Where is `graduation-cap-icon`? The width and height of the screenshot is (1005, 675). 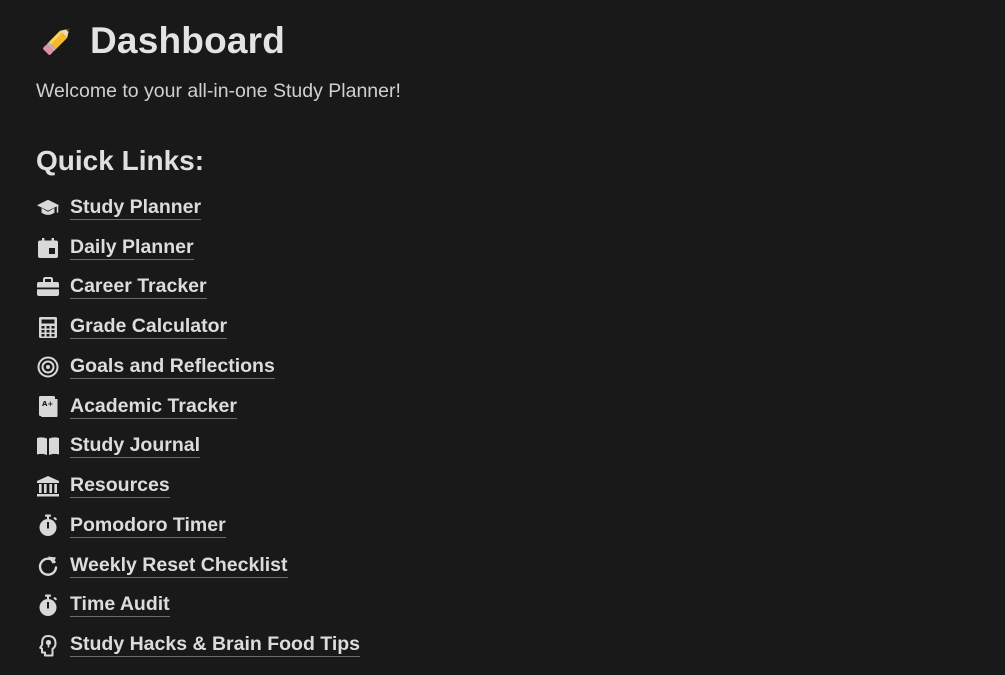
graduation-cap-icon is located at coordinates (48, 208).